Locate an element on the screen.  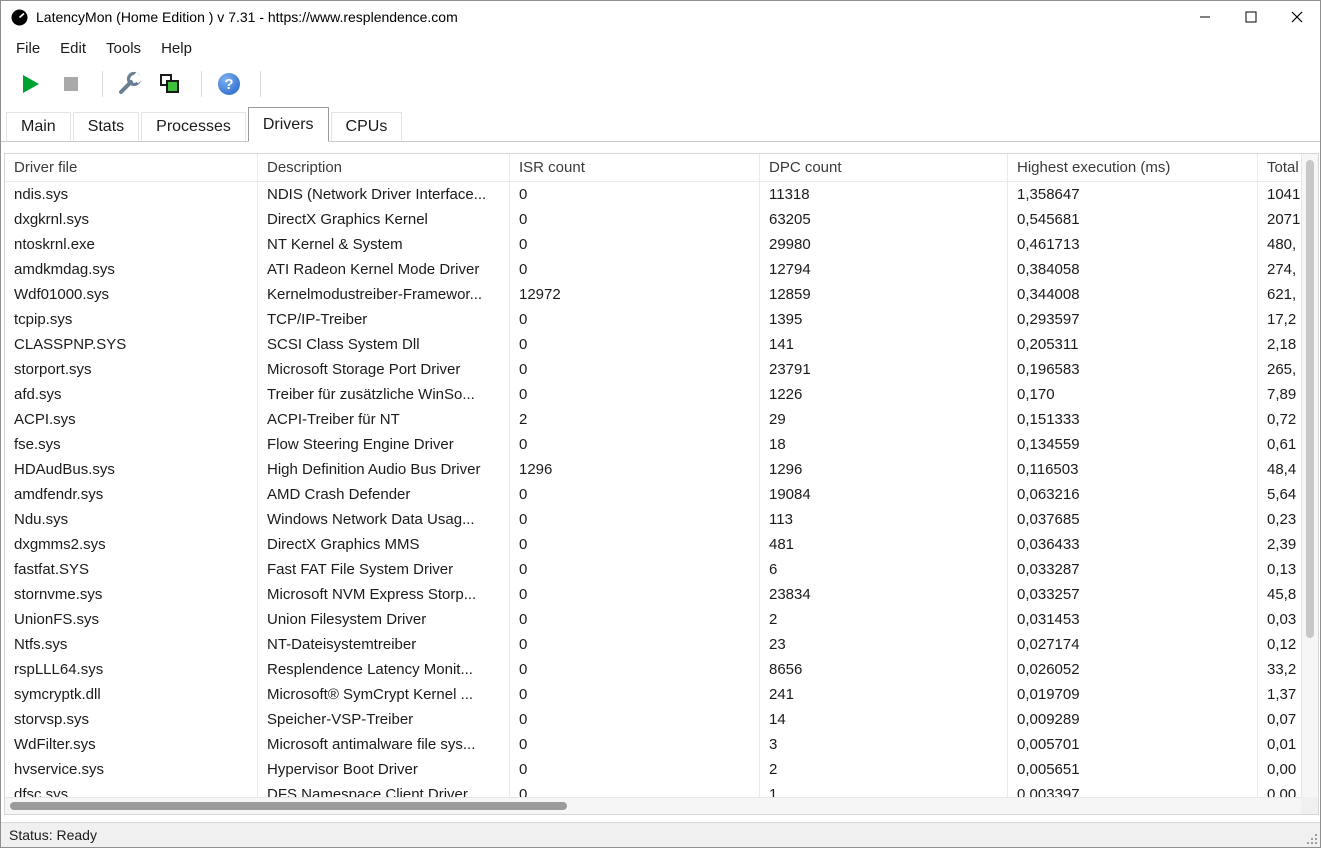
stop-monitor-button is located at coordinates (71, 84).